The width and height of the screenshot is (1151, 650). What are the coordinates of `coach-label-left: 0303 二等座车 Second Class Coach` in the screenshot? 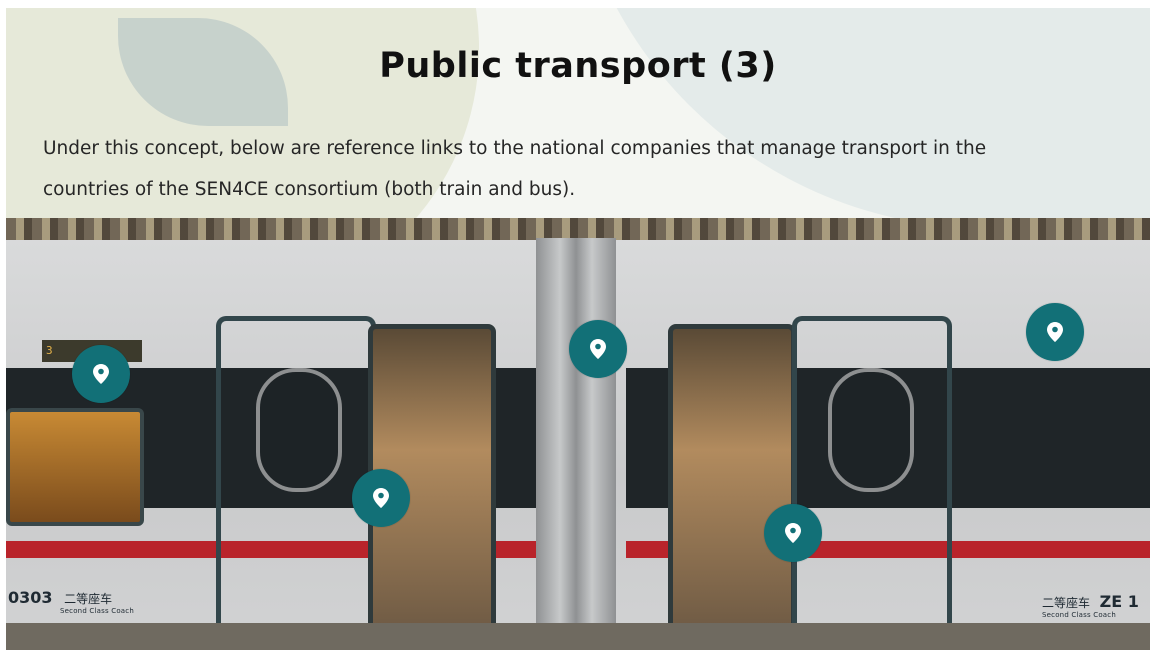 It's located at (71, 601).